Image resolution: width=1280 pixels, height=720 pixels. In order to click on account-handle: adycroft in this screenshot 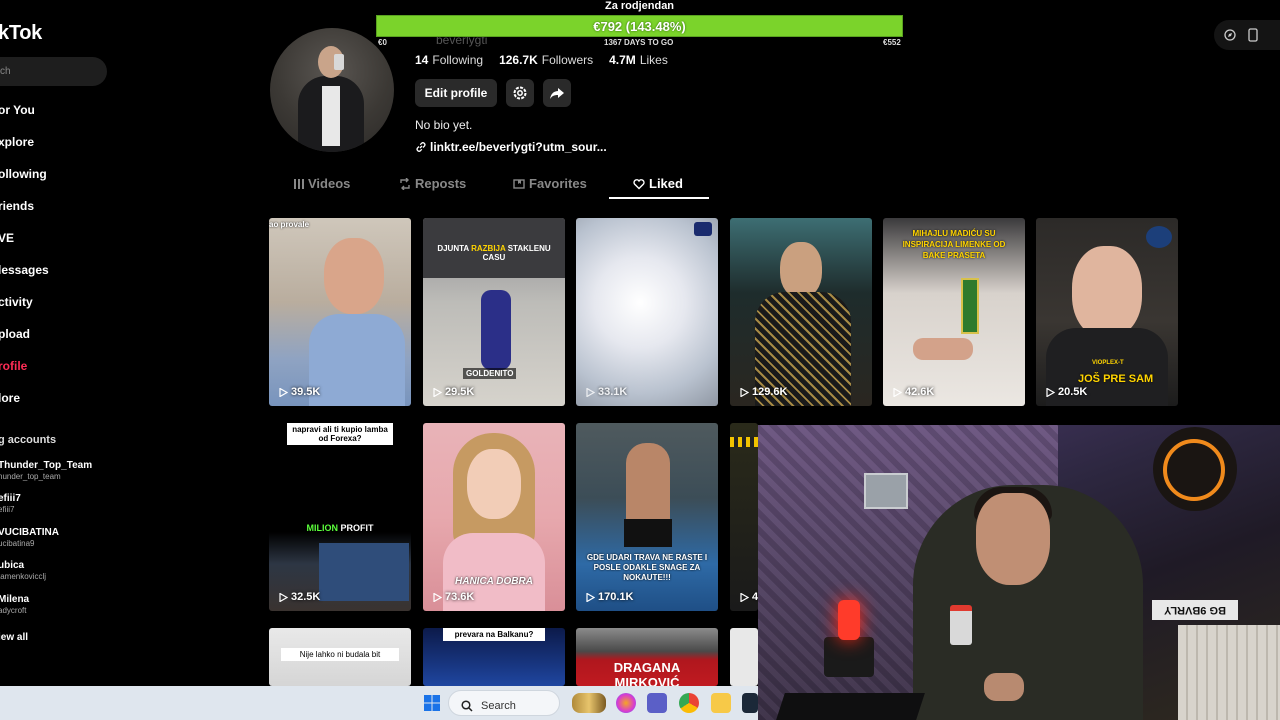, I will do `click(13, 610)`.